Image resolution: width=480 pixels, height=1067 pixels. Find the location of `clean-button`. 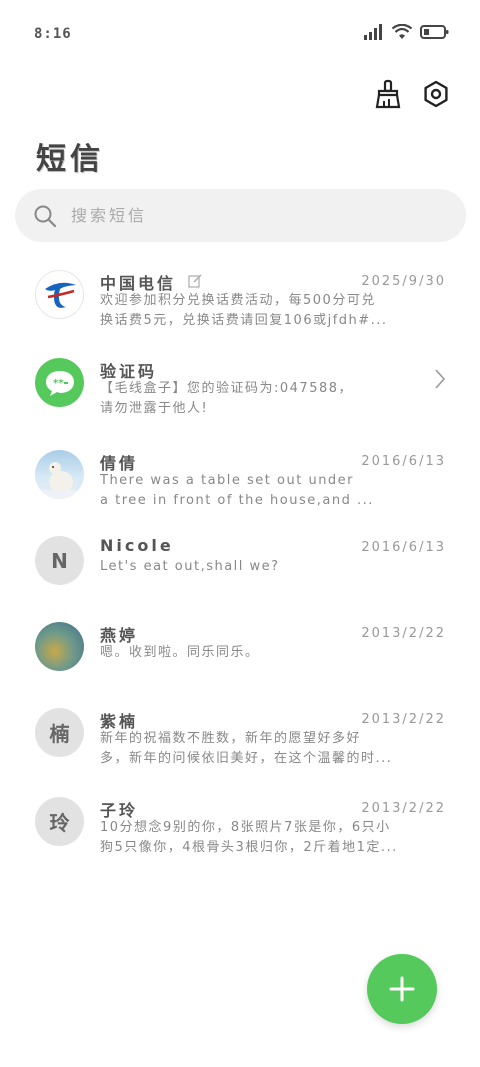

clean-button is located at coordinates (388, 94).